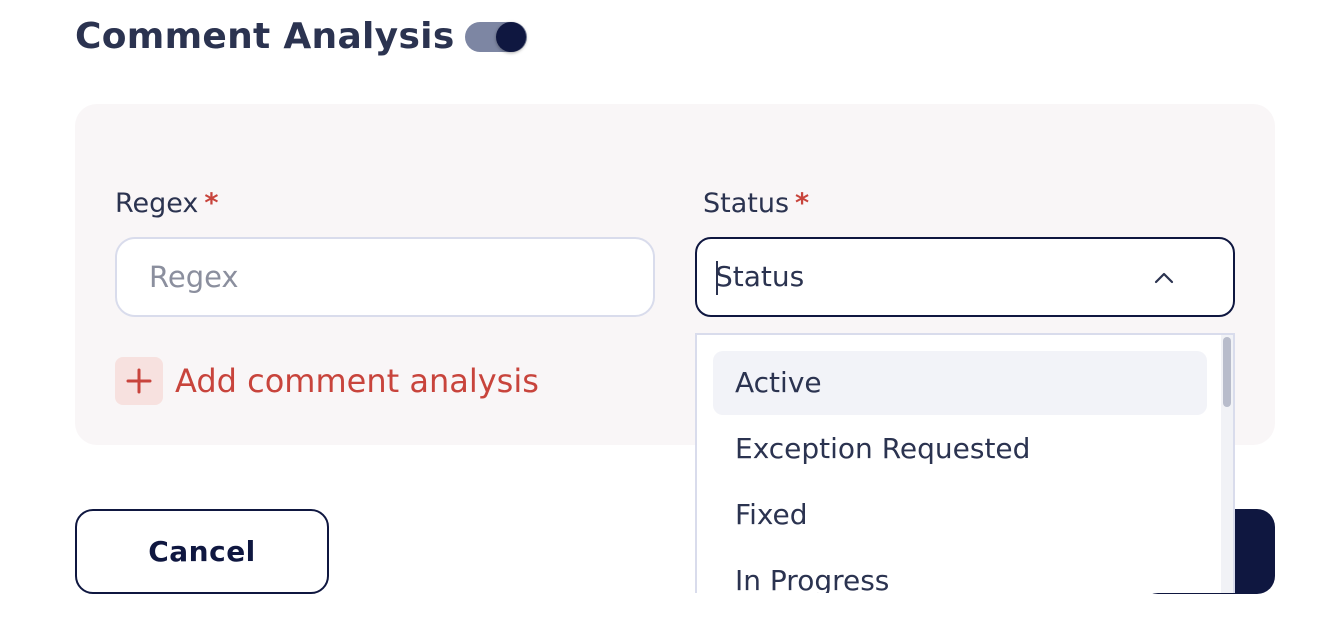 This screenshot has width=1334, height=638. Describe the element at coordinates (965, 277) in the screenshot. I see `status-select: Status` at that location.